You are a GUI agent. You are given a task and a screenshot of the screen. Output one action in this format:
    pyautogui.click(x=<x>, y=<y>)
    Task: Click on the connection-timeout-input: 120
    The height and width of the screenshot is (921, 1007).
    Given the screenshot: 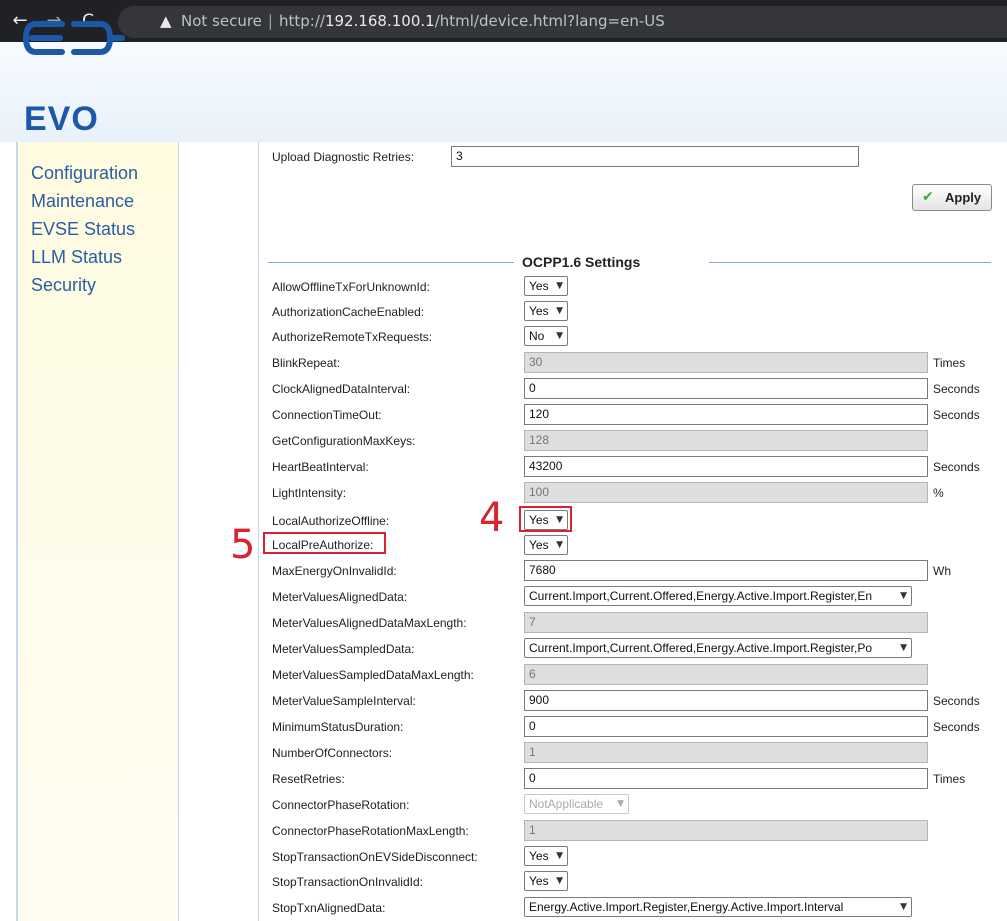 What is the action you would take?
    pyautogui.click(x=726, y=414)
    